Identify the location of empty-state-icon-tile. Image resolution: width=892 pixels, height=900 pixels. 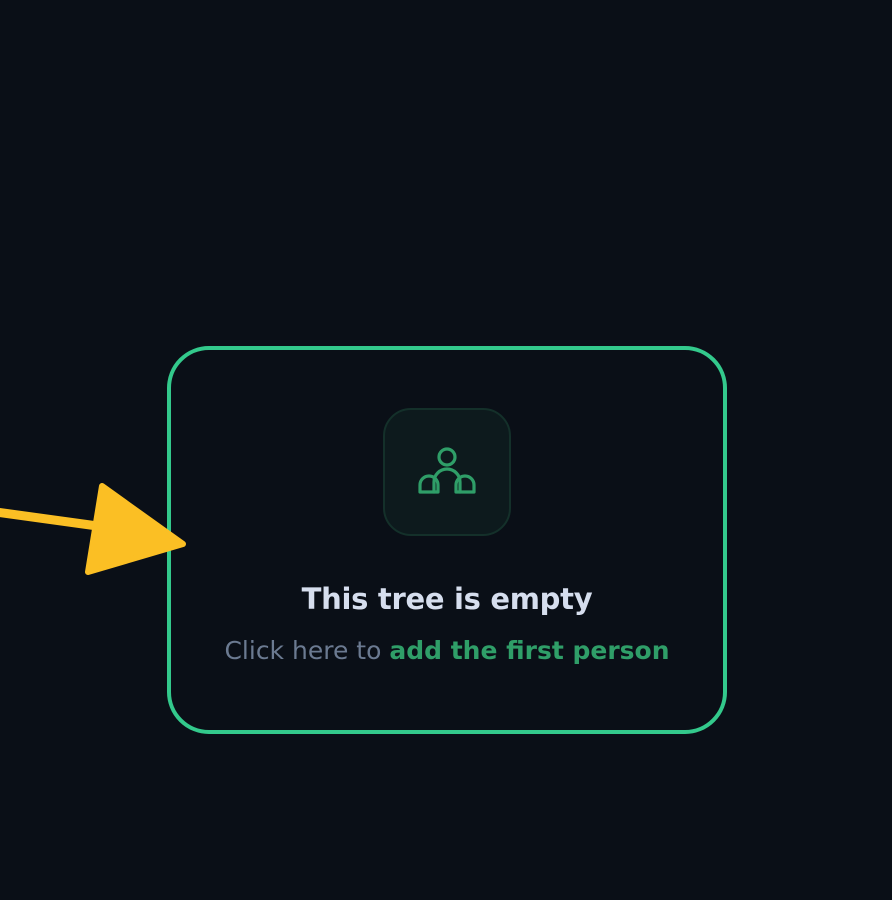
(447, 472).